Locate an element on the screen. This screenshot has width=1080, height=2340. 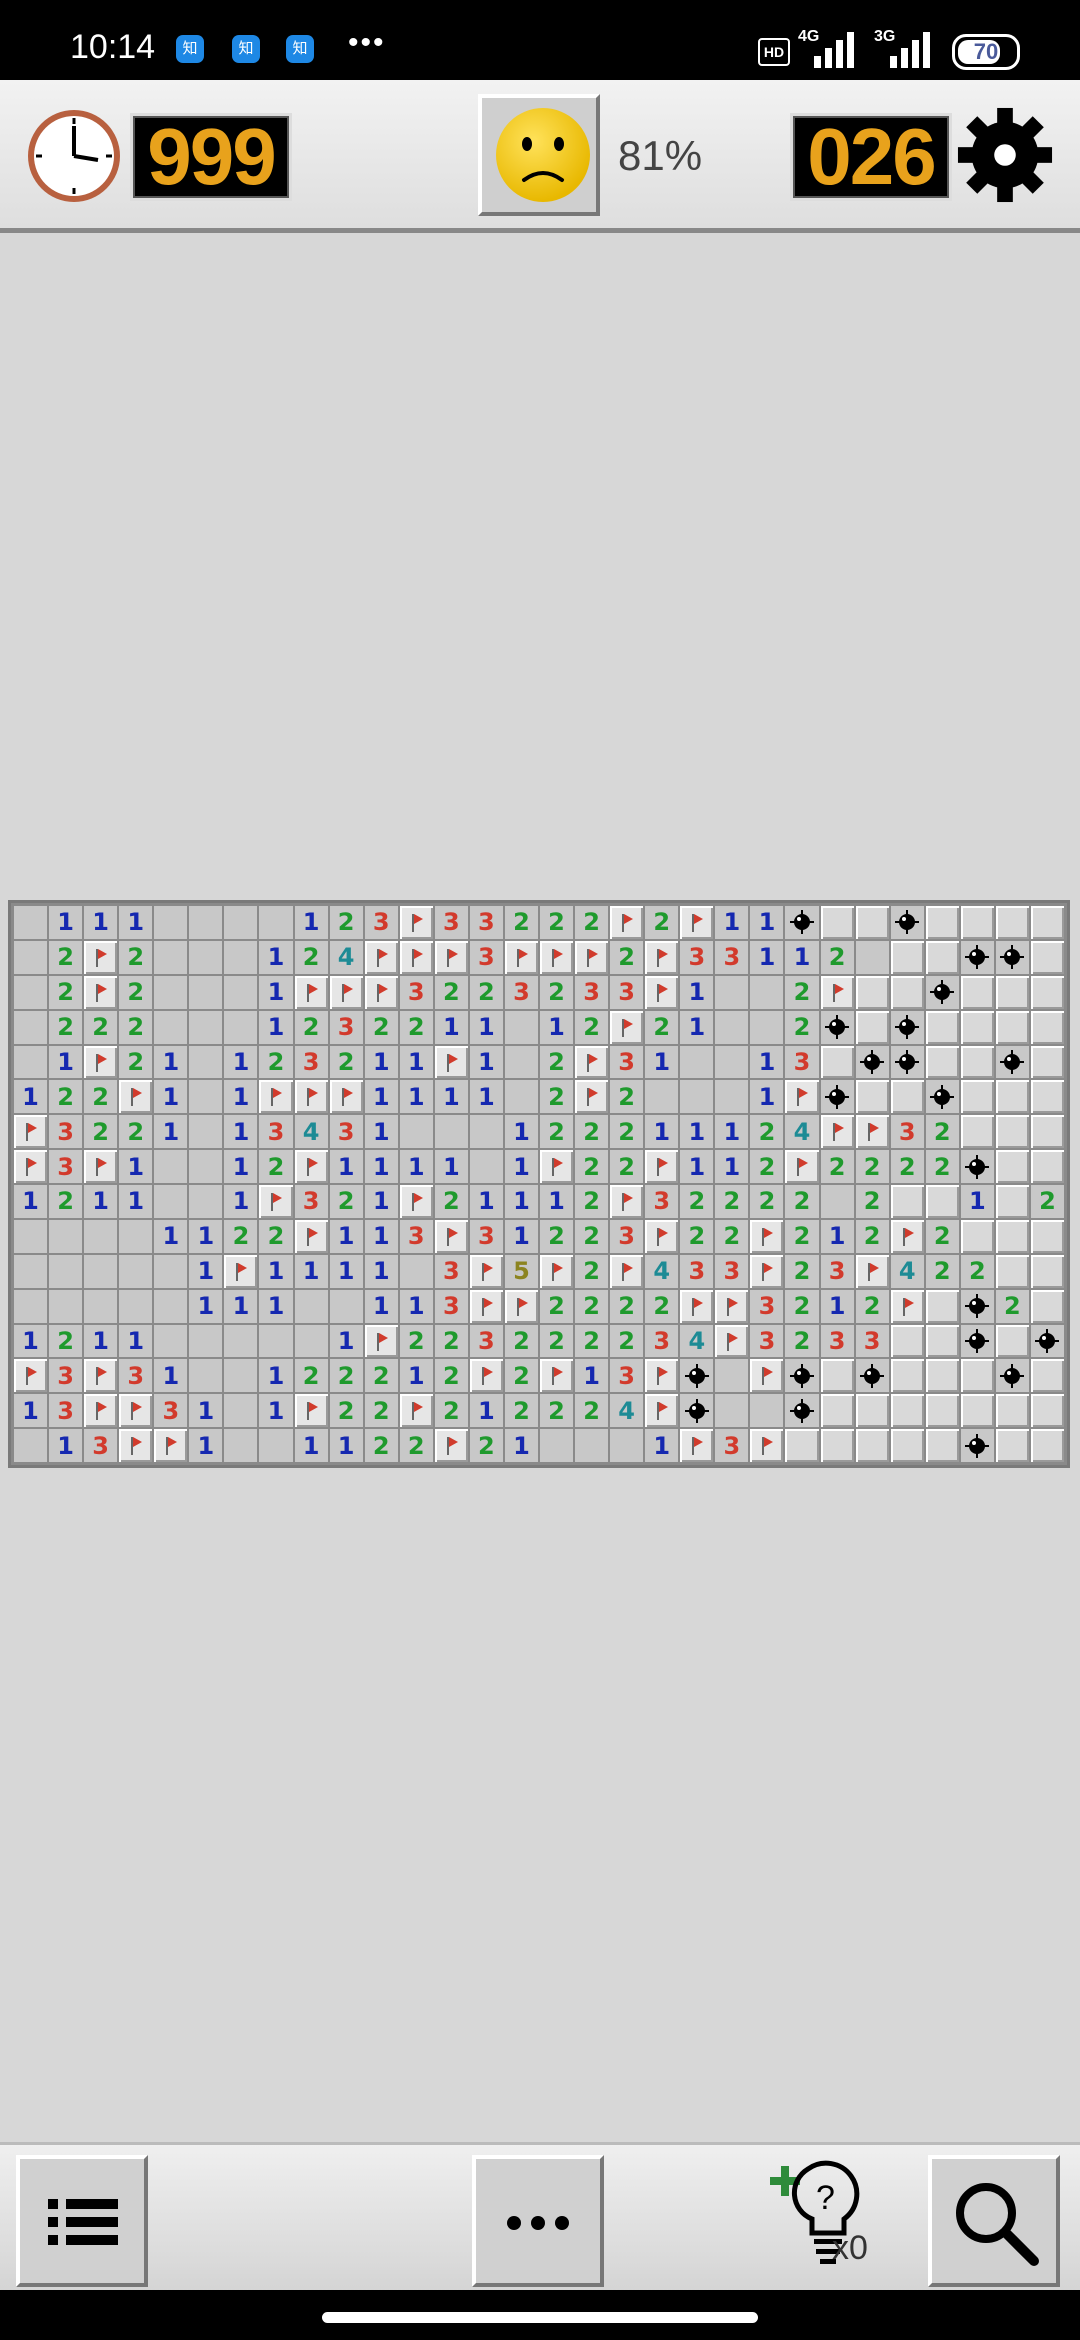
zoom-button is located at coordinates (994, 2221).